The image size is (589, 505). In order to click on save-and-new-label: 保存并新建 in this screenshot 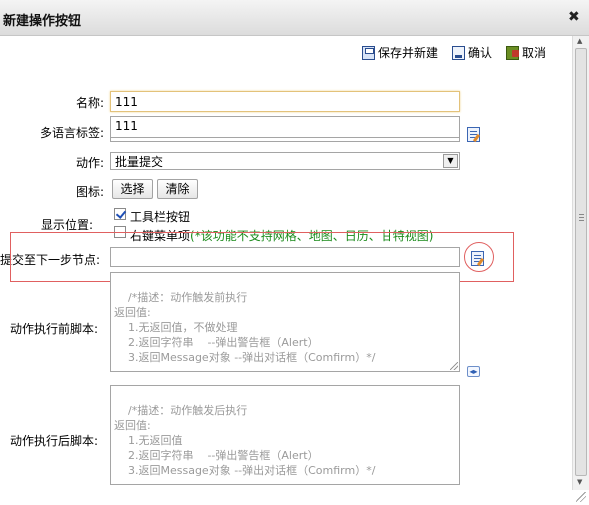, I will do `click(407, 53)`.